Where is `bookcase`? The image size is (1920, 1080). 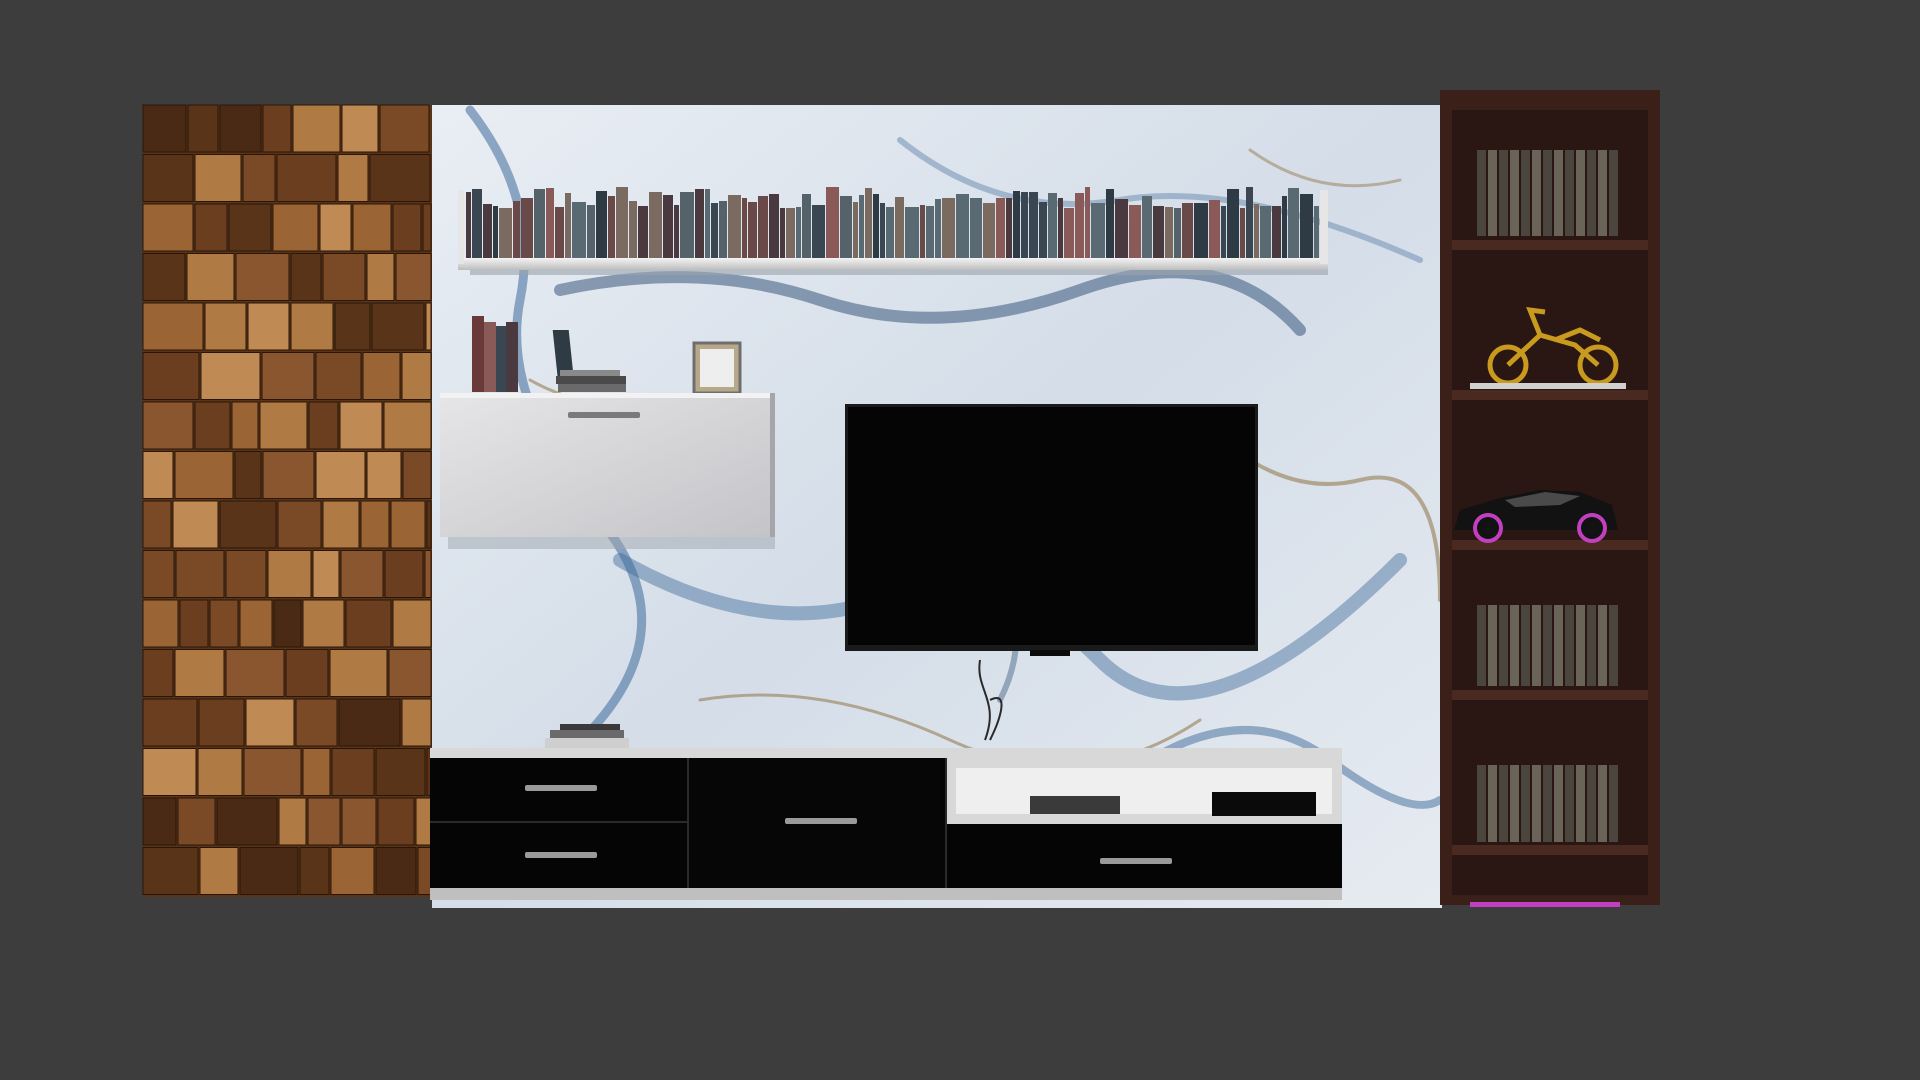
bookcase is located at coordinates (1550, 498).